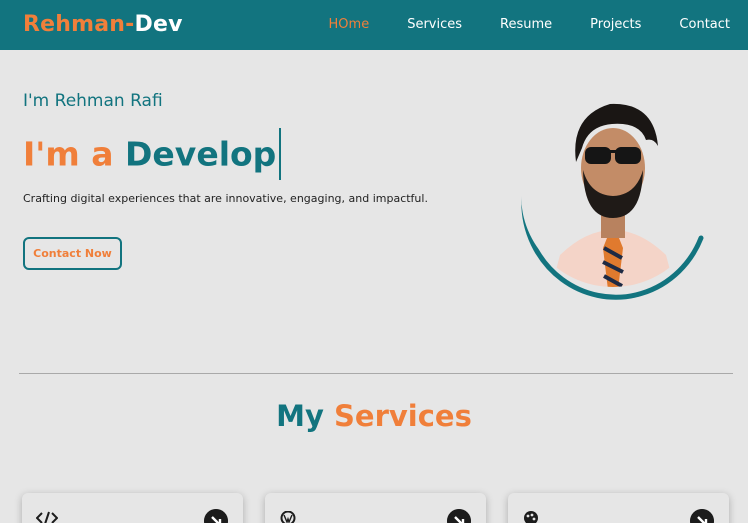  Describe the element at coordinates (47, 517) in the screenshot. I see `code-icon` at that location.